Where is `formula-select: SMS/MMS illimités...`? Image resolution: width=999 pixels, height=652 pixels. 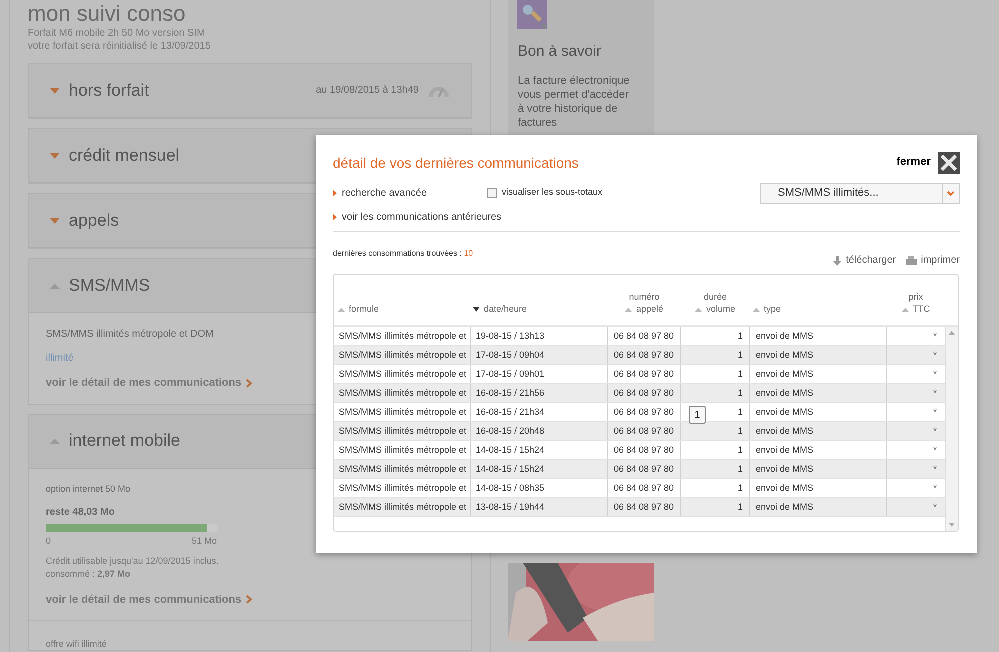
formula-select: SMS/MMS illimités... is located at coordinates (860, 193).